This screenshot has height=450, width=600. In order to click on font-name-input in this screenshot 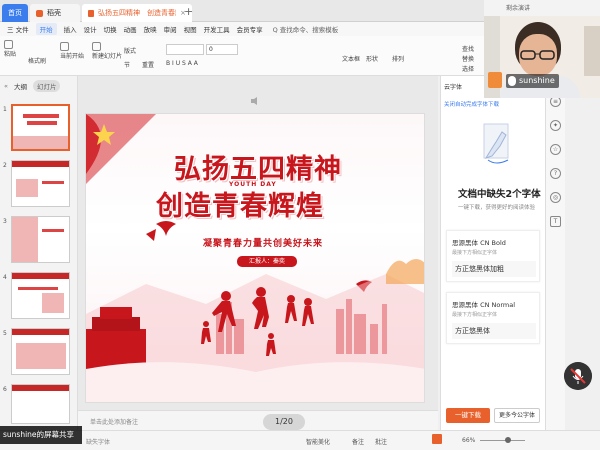, I will do `click(185, 49)`.